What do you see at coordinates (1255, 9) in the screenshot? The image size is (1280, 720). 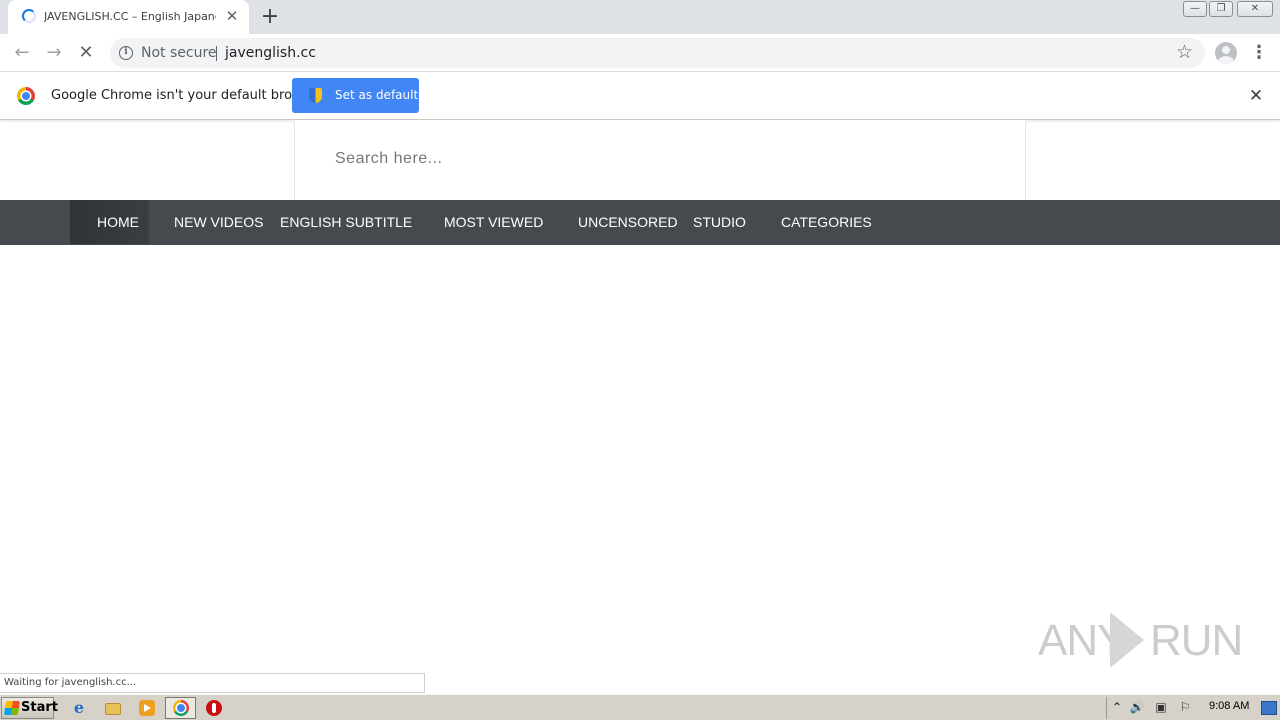 I see `close-window-button: ✕` at bounding box center [1255, 9].